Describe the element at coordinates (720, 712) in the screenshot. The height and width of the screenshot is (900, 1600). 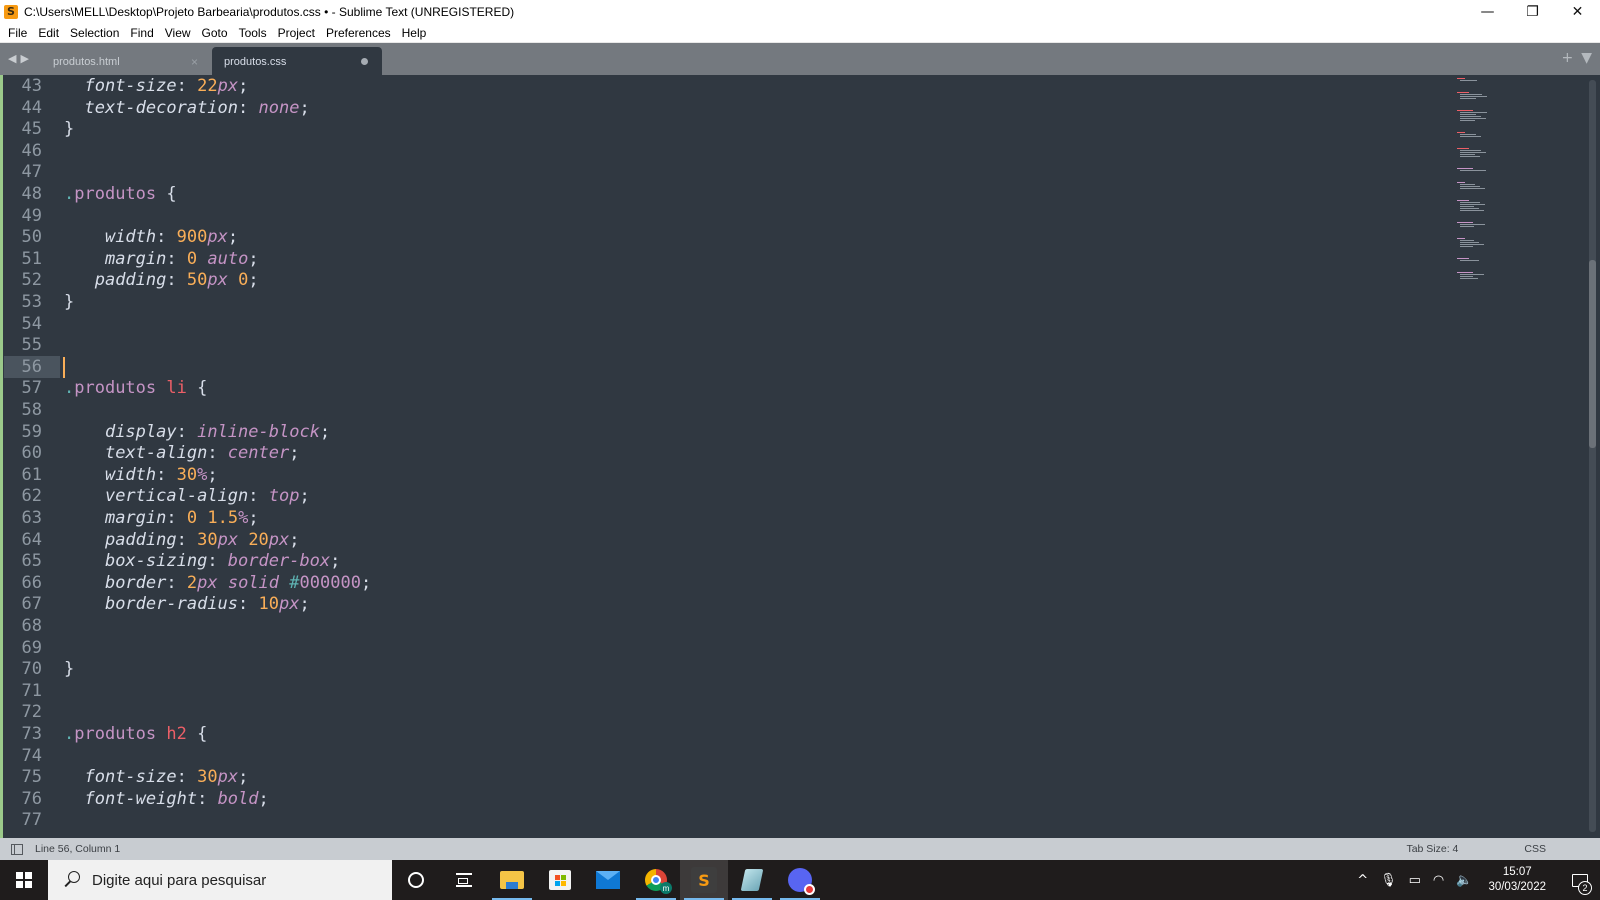
I see `code-line: 72` at that location.